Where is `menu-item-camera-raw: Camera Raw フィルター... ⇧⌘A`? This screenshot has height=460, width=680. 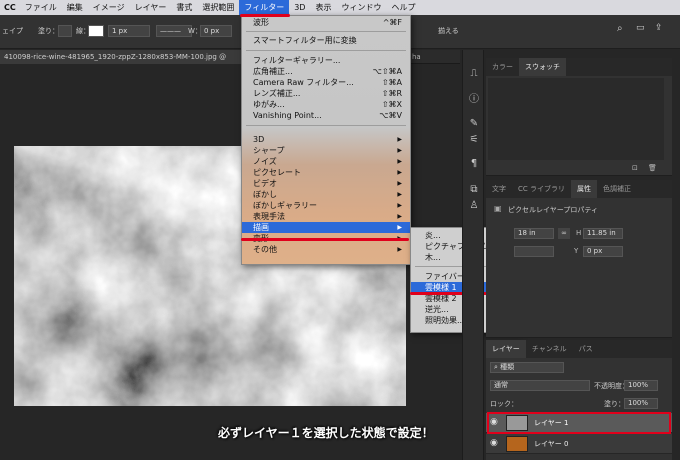 menu-item-camera-raw: Camera Raw フィルター... ⇧⌘A is located at coordinates (326, 82).